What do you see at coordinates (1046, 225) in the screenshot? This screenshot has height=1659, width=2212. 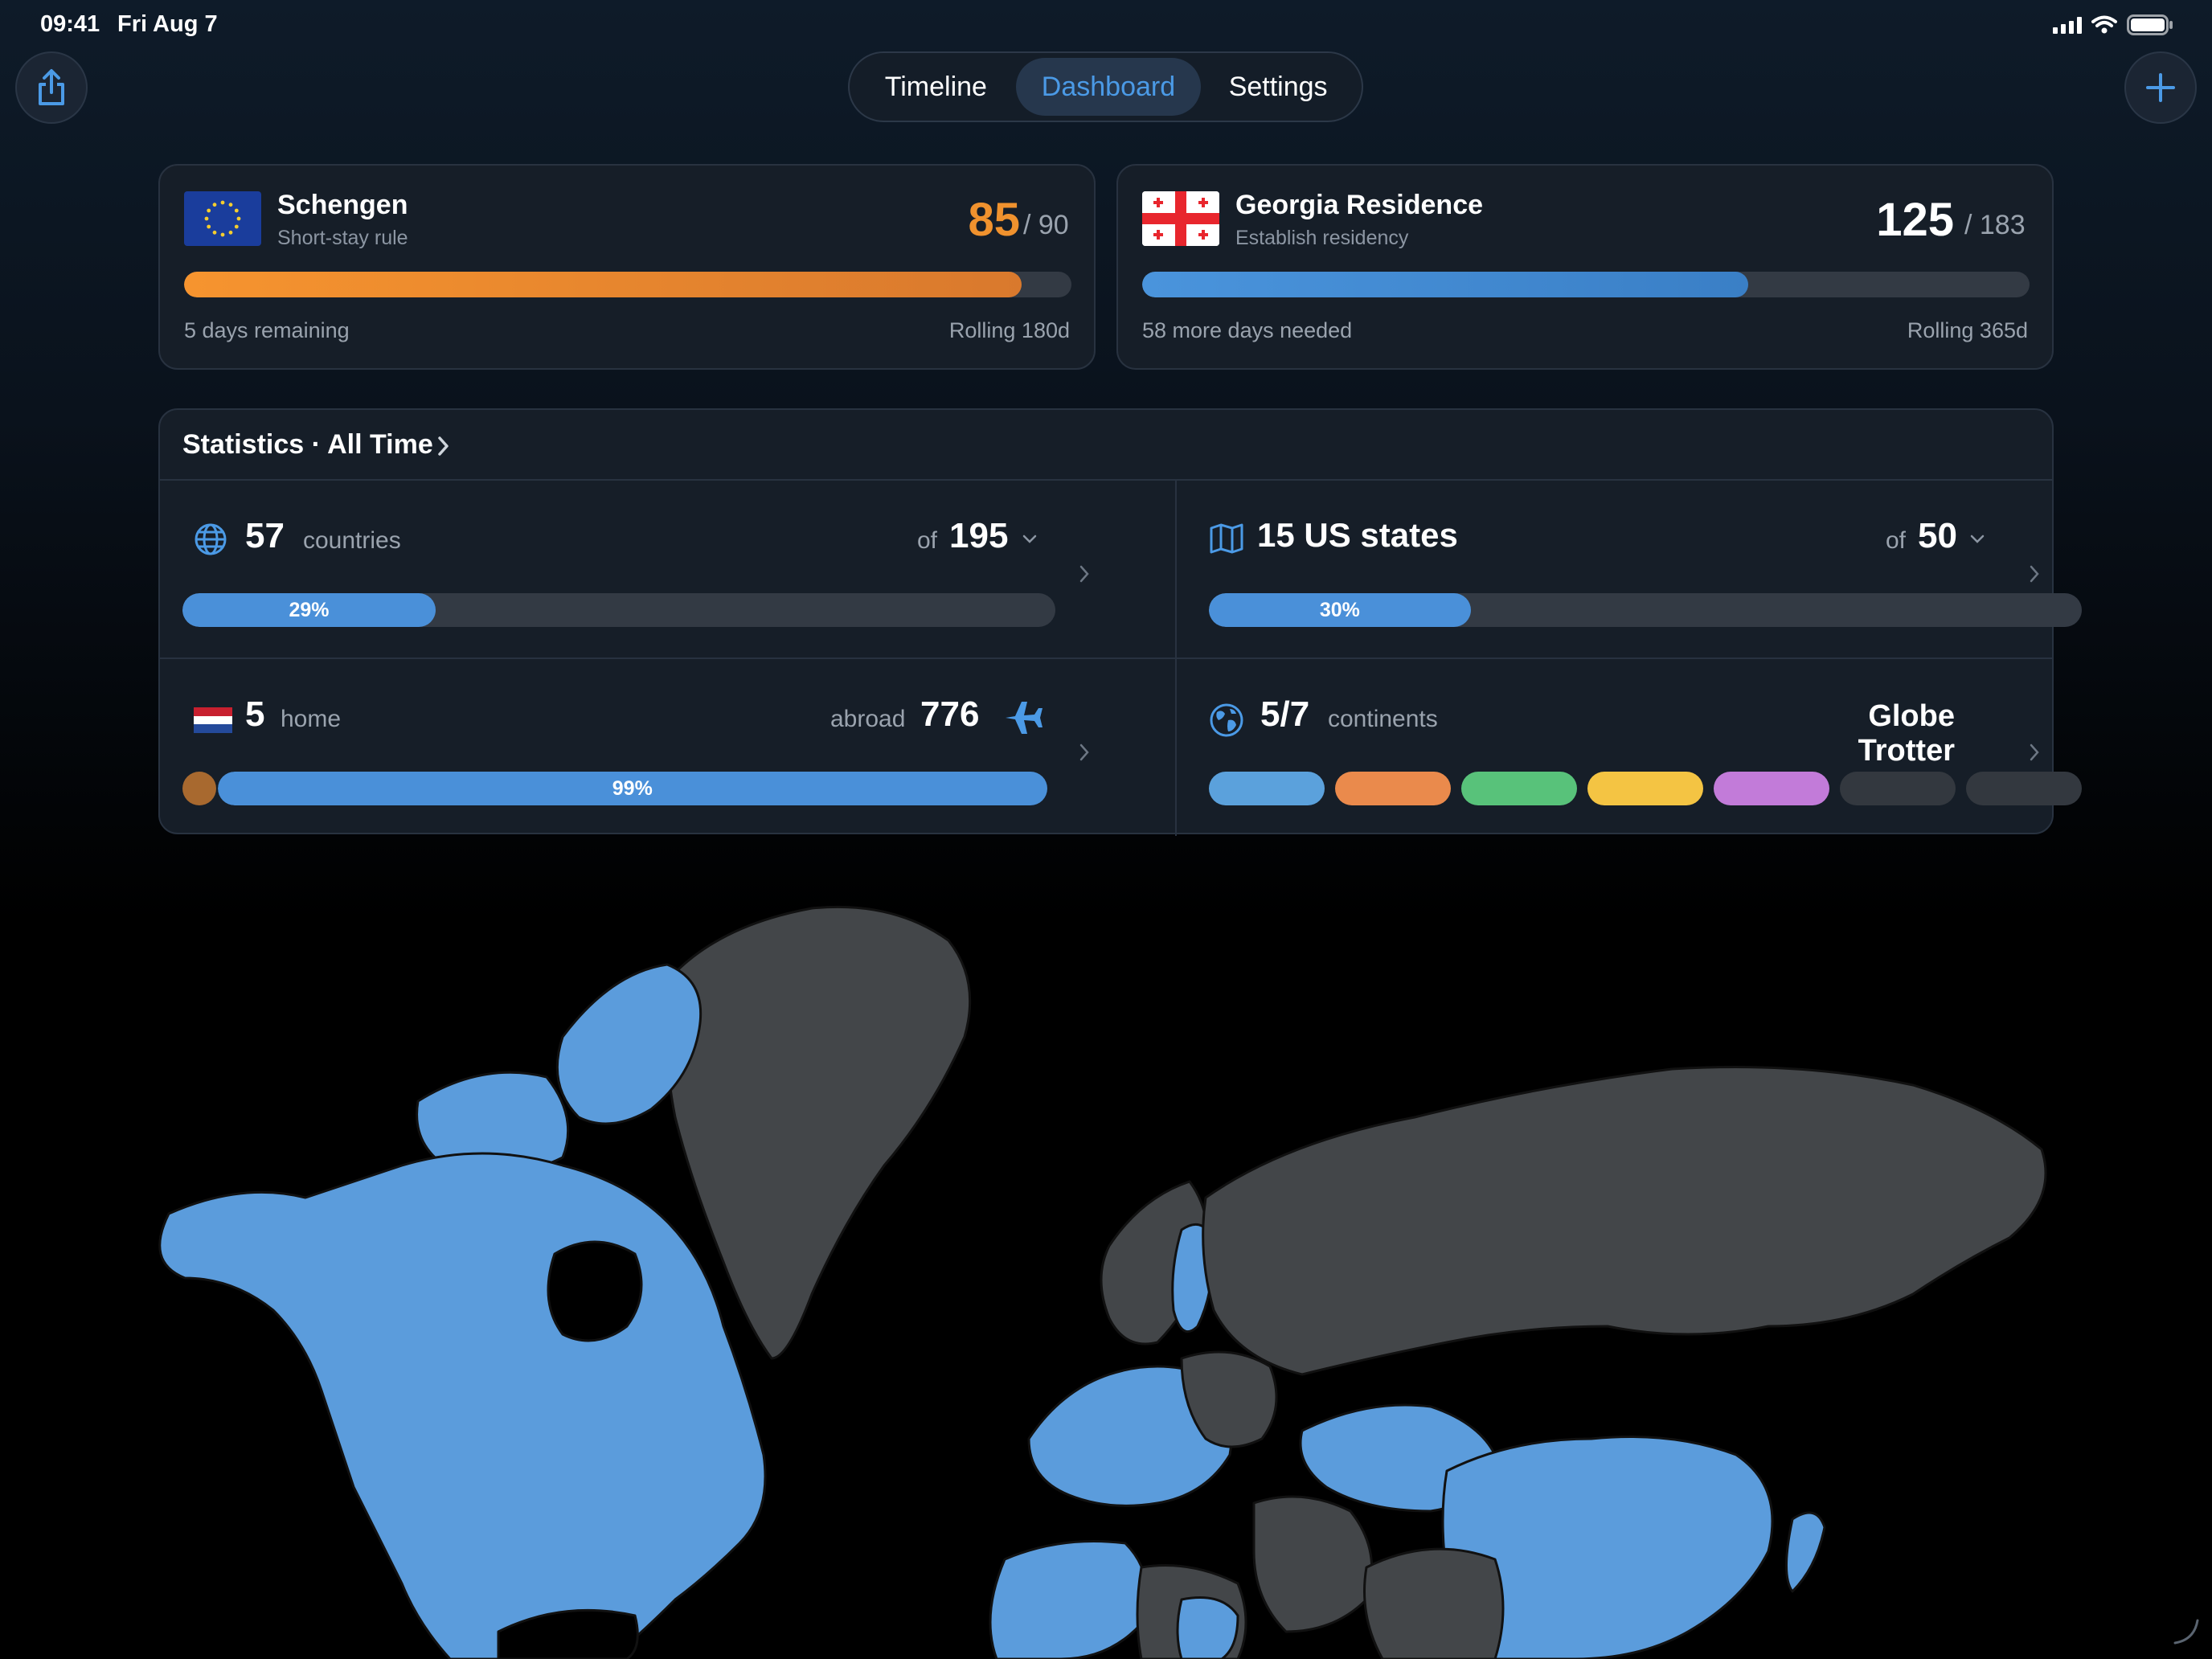 I see `days-limit: / 90` at bounding box center [1046, 225].